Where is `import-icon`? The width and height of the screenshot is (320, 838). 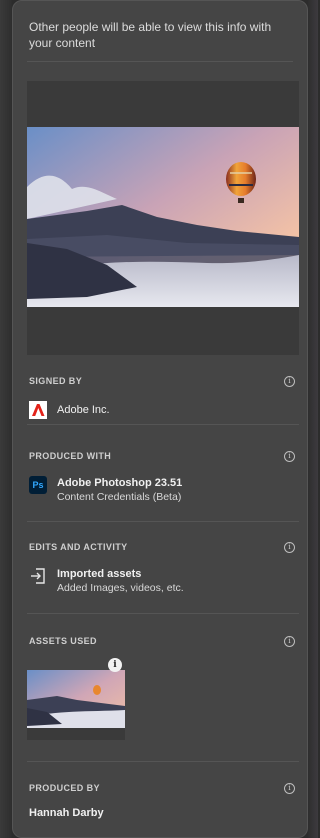 import-icon is located at coordinates (38, 576).